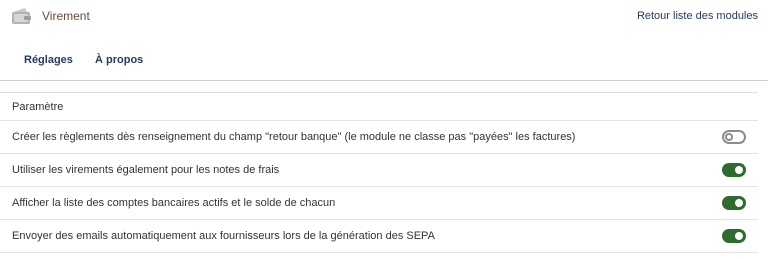 This screenshot has width=768, height=259. I want to click on column-header-parameter: Paramètre, so click(38, 107).